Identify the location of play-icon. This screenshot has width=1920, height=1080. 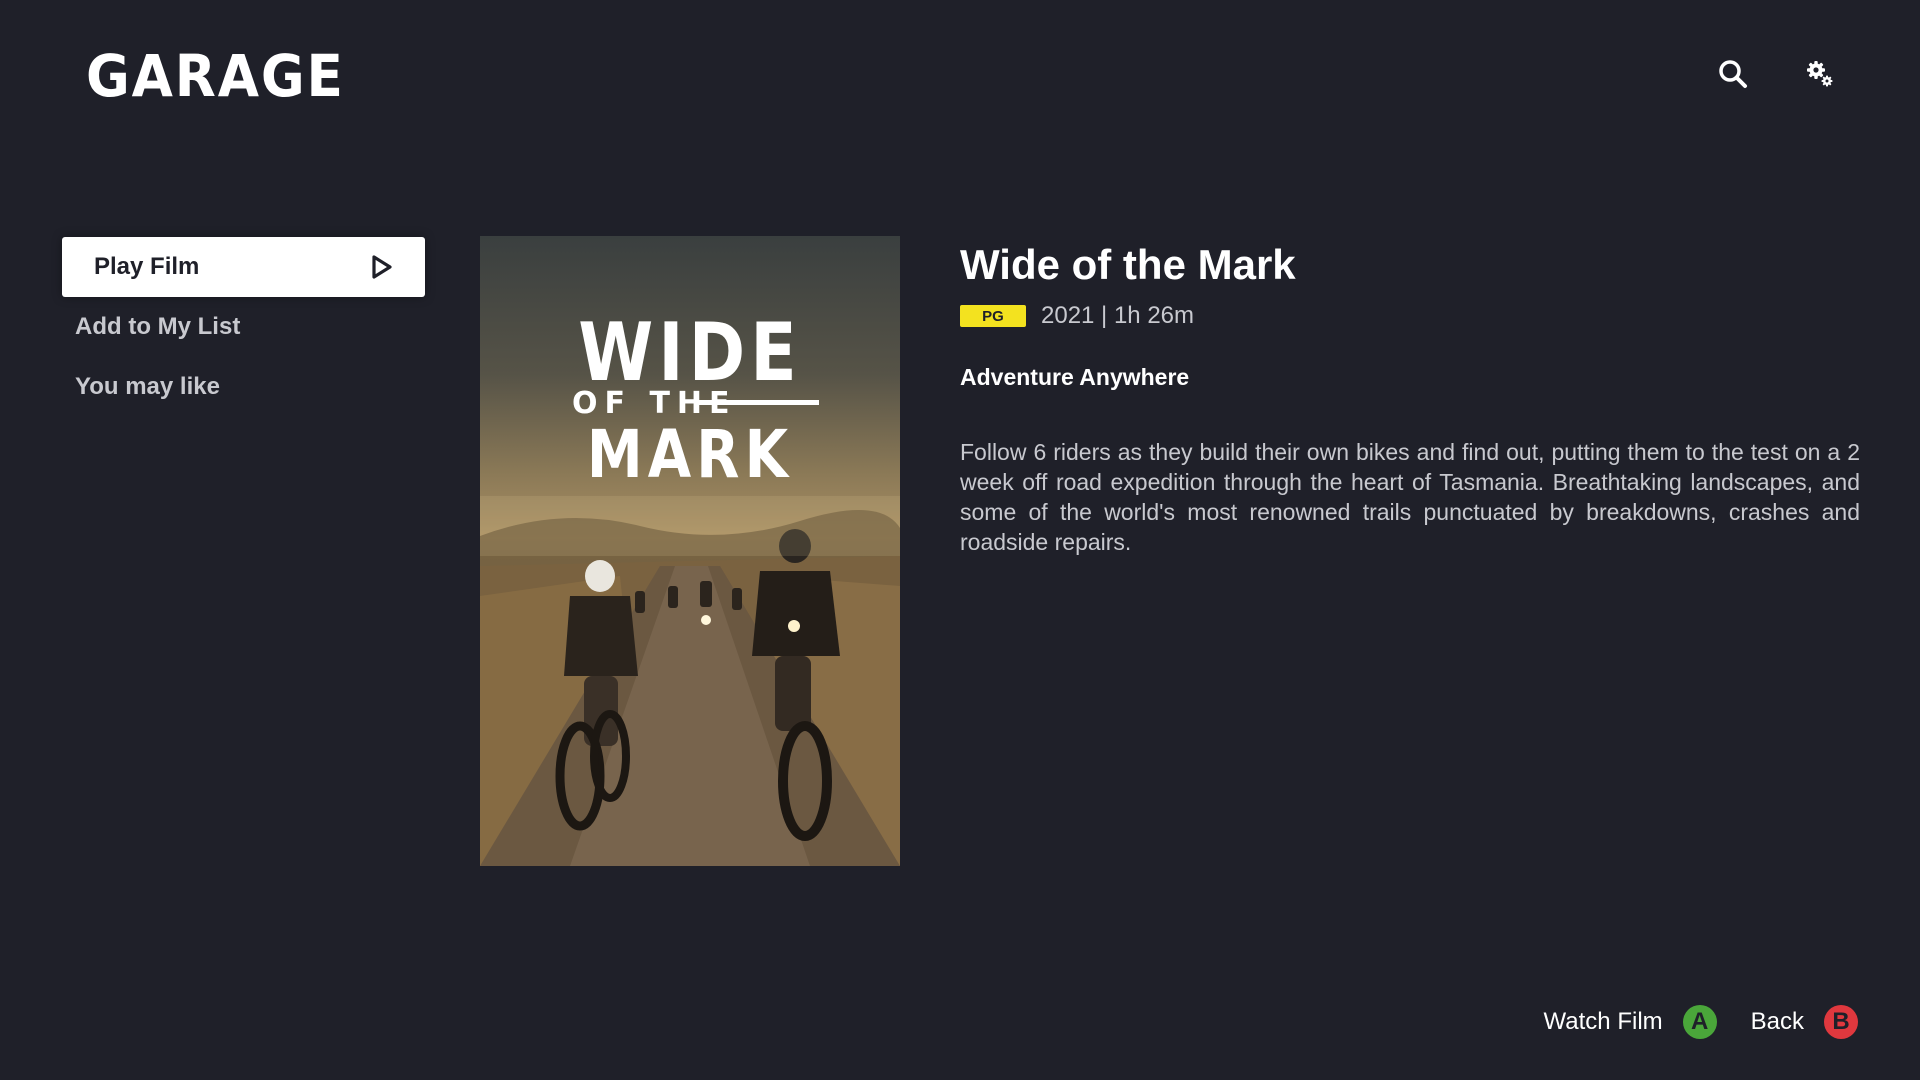
(382, 267).